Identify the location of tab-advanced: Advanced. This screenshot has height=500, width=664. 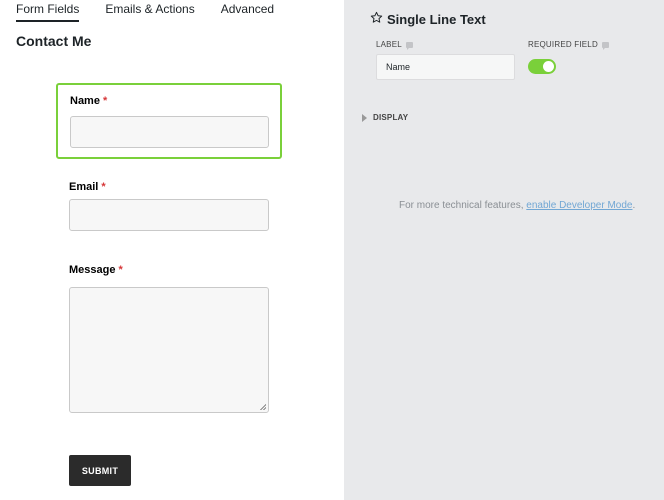
(247, 10).